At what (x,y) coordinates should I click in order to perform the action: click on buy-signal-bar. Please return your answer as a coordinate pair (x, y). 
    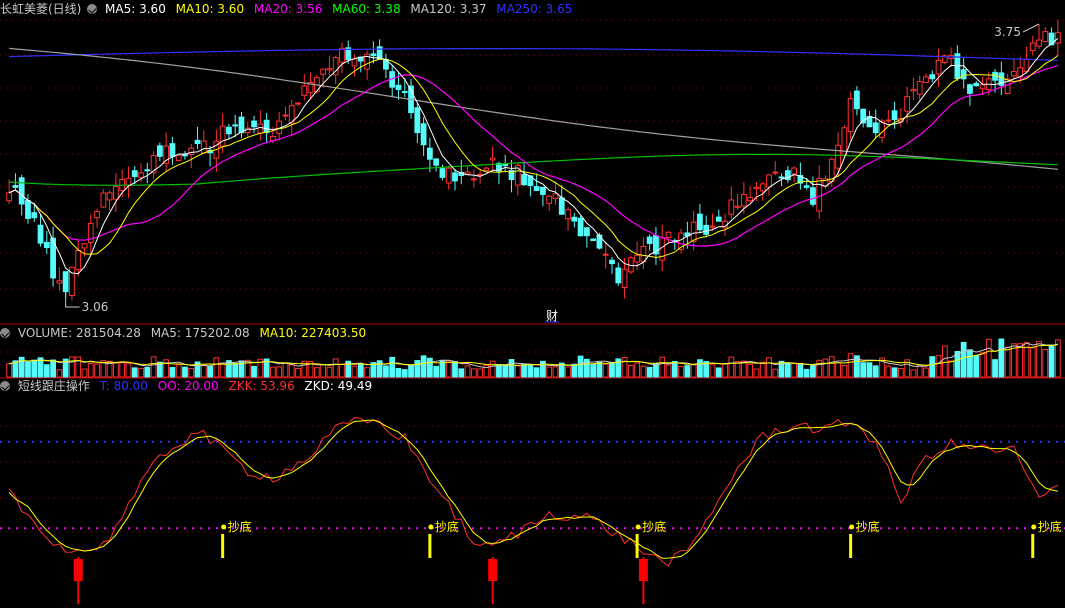
    Looking at the image, I should click on (223, 546).